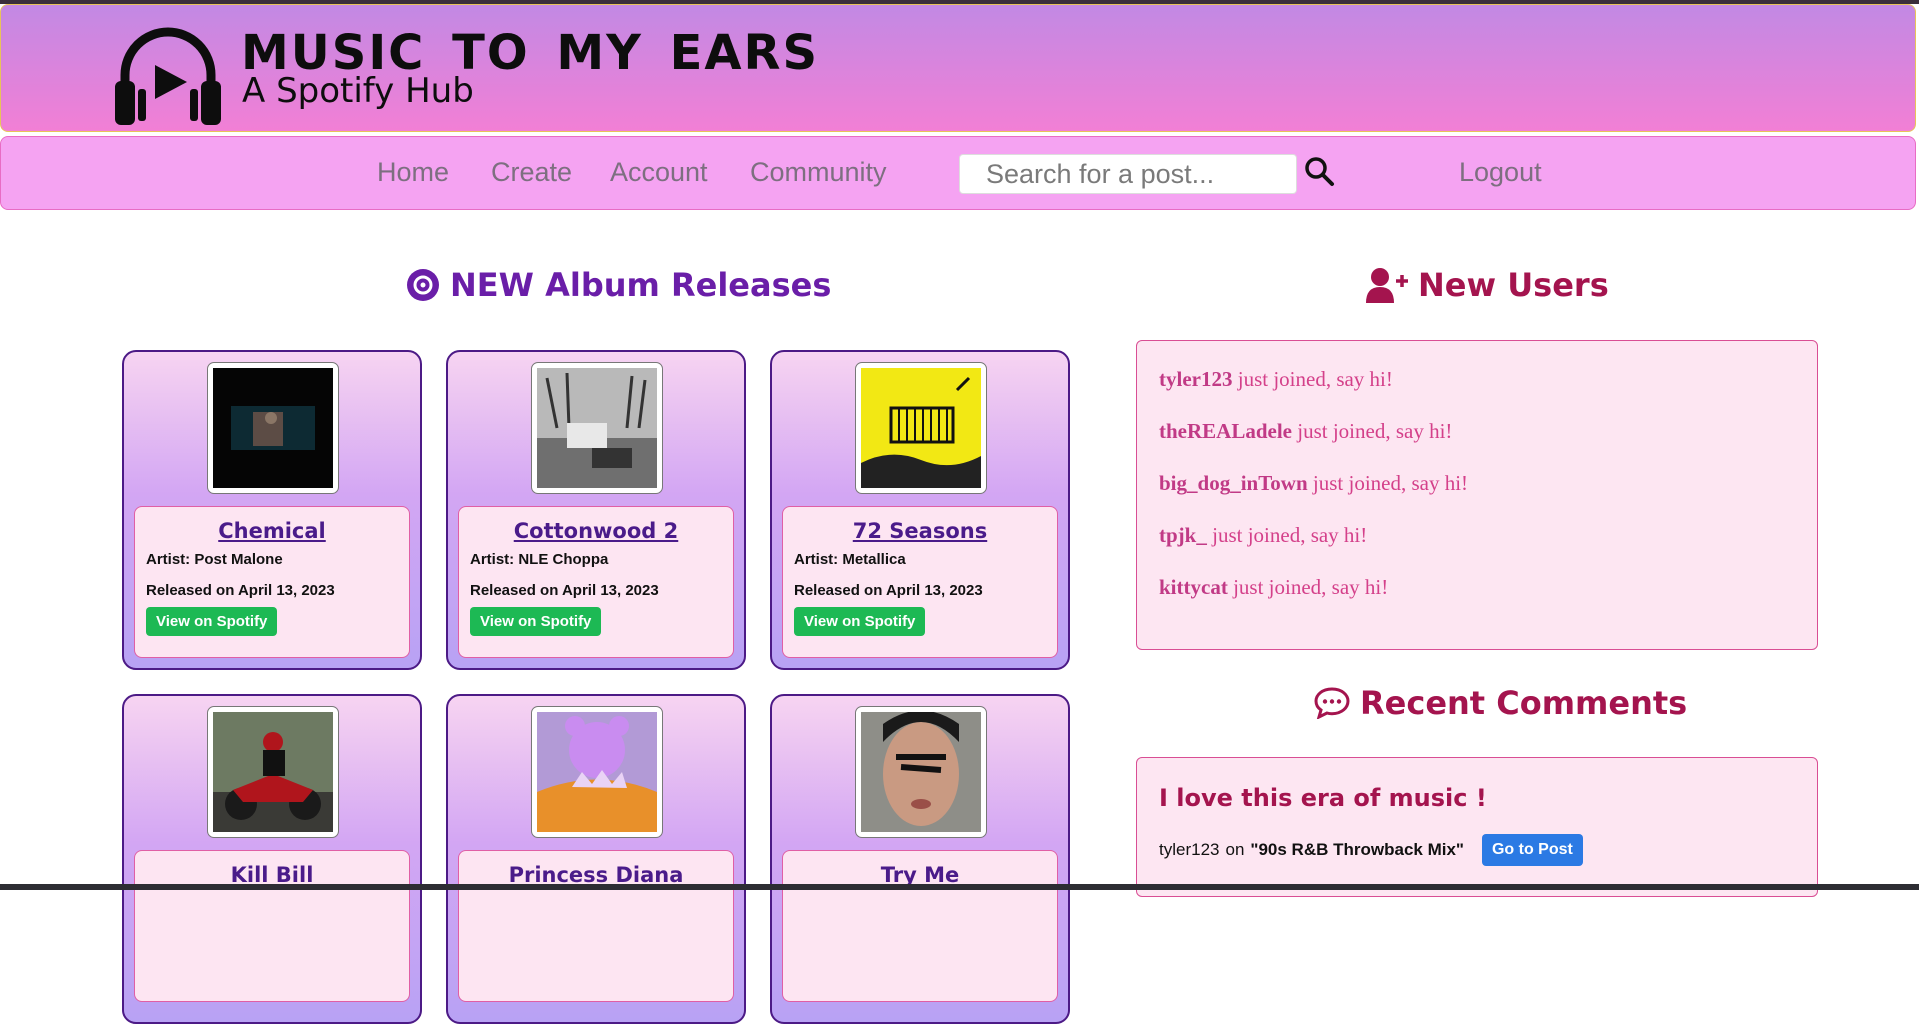  What do you see at coordinates (850, 559) in the screenshot?
I see `album-artist: Artist: Metallica` at bounding box center [850, 559].